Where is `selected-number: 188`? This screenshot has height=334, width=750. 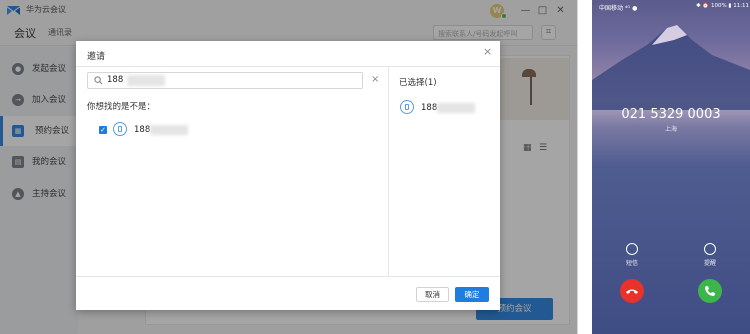
selected-number: 188 is located at coordinates (429, 108).